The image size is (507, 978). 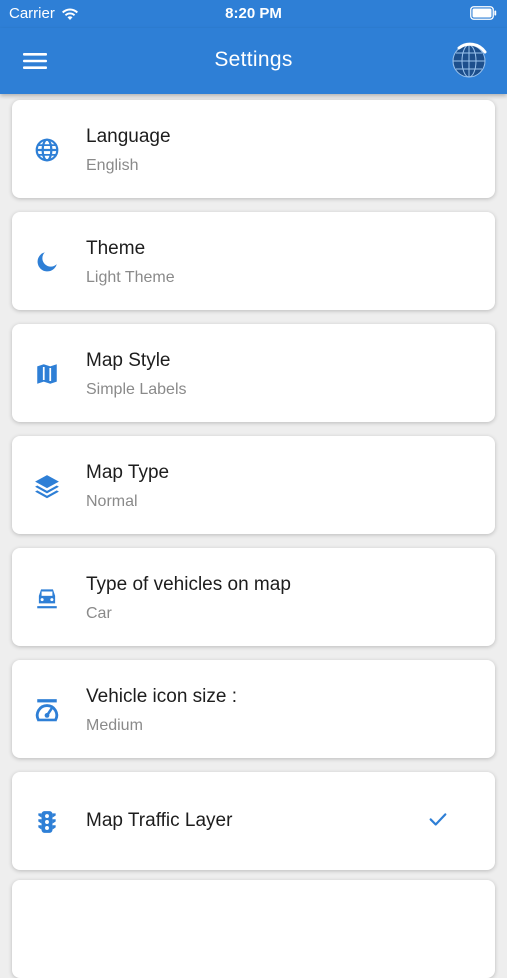 I want to click on moon-icon, so click(x=47, y=262).